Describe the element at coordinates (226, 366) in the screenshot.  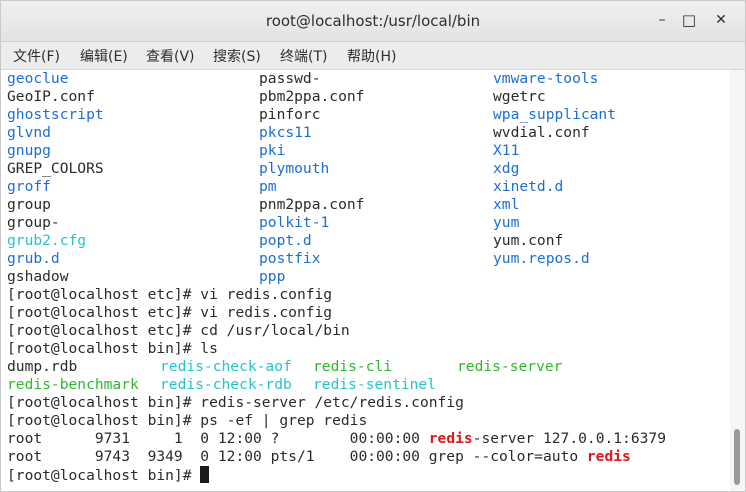
I see `bin-file-entry: redis-check-aof` at that location.